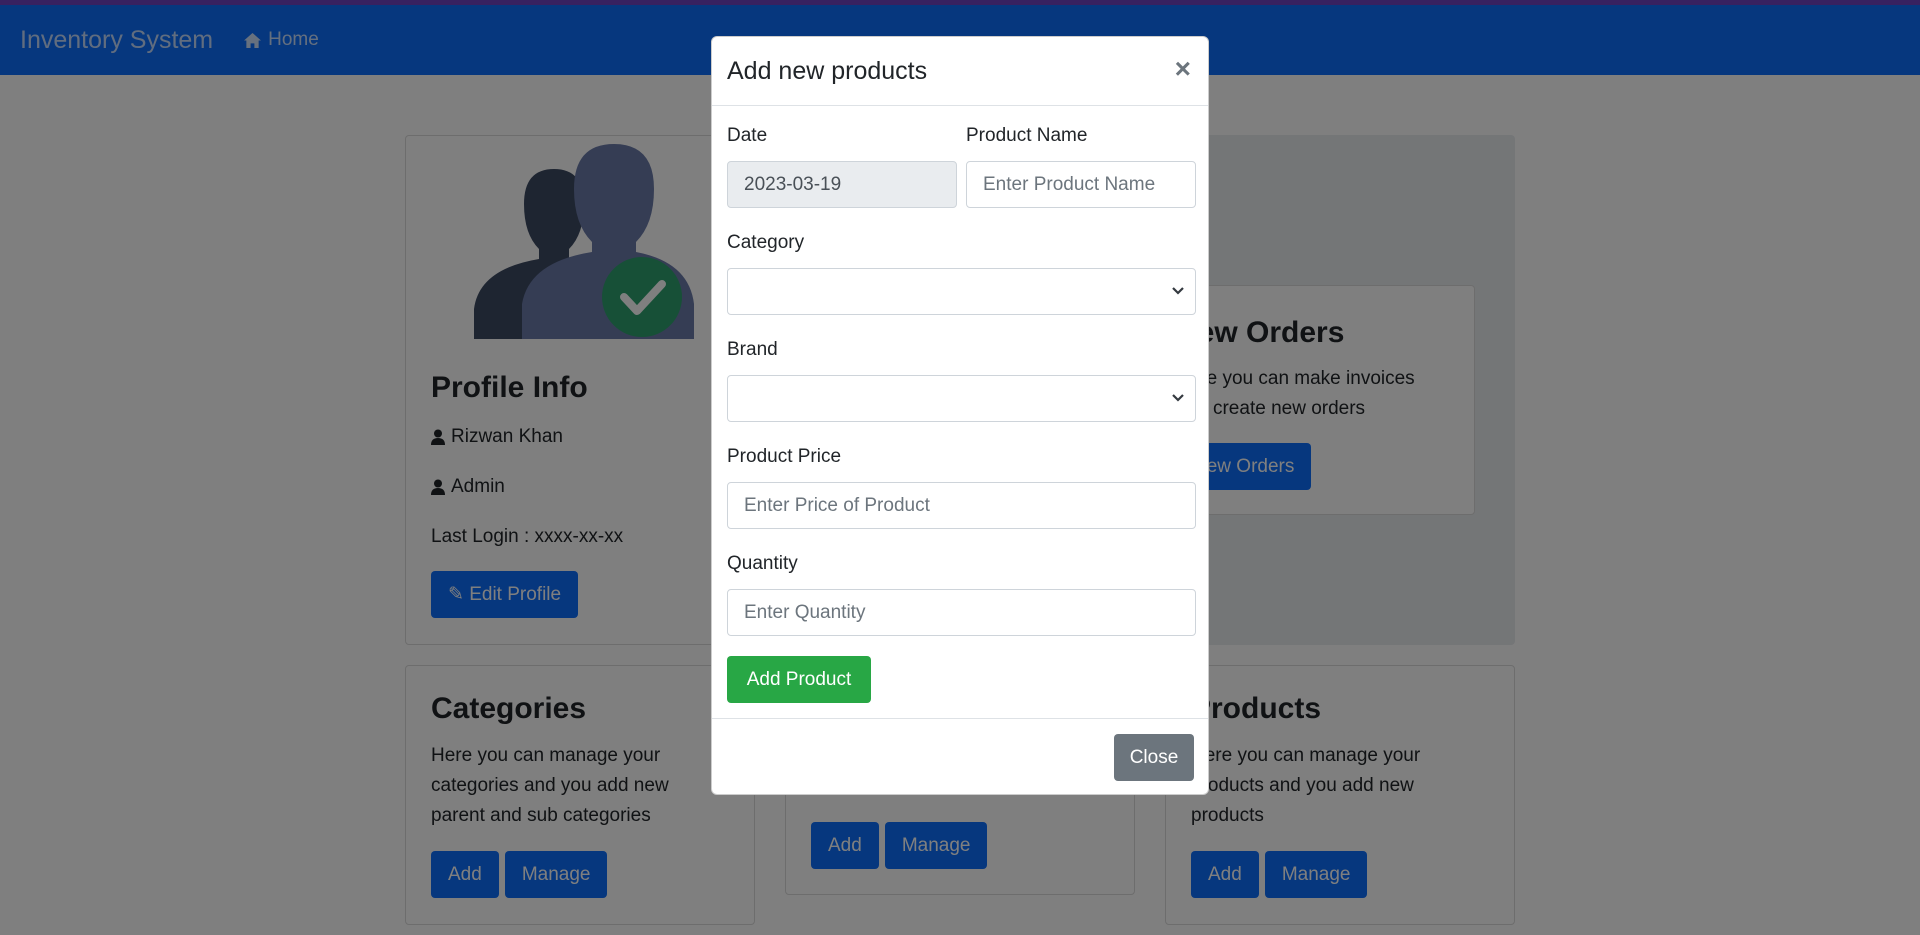 The height and width of the screenshot is (935, 1920). Describe the element at coordinates (1027, 135) in the screenshot. I see `product-name-label: Product Name` at that location.